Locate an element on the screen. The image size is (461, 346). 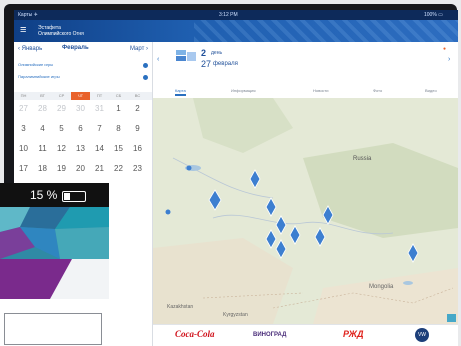
date-number: 27 is located at coordinates (206, 64).